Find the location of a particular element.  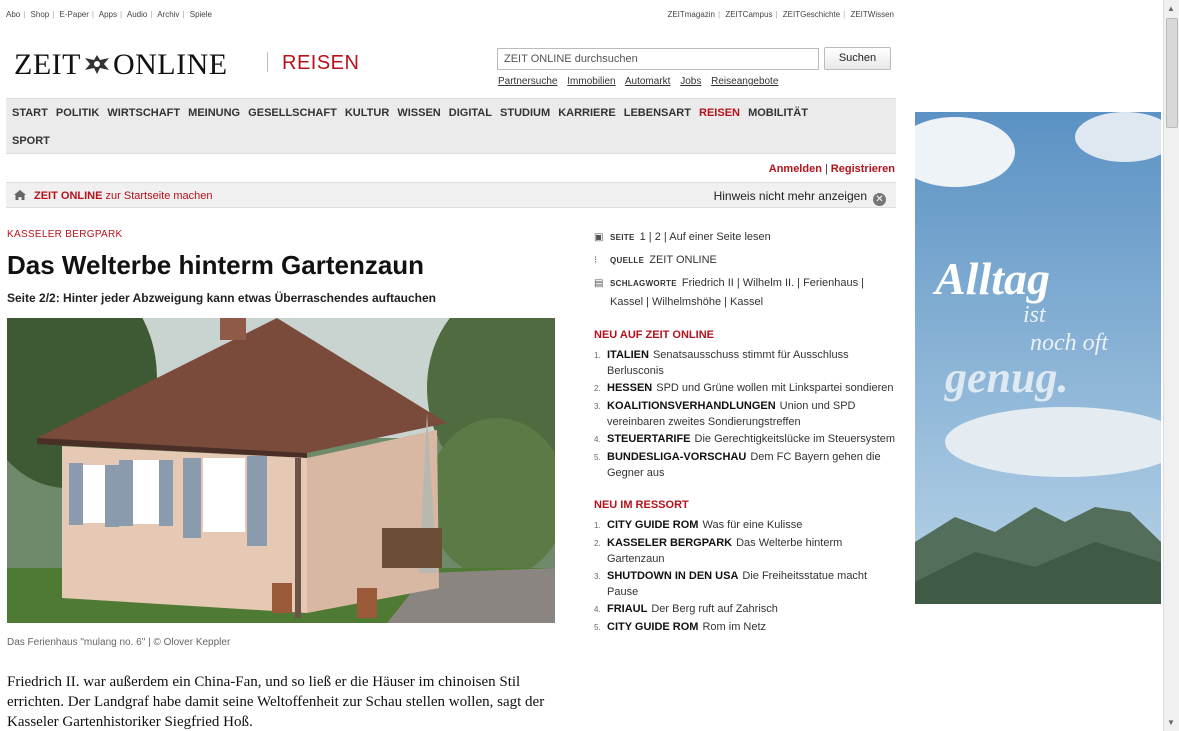

list-item: 5. CITY GUIDE ROM Rom im Netz is located at coordinates (746, 627).